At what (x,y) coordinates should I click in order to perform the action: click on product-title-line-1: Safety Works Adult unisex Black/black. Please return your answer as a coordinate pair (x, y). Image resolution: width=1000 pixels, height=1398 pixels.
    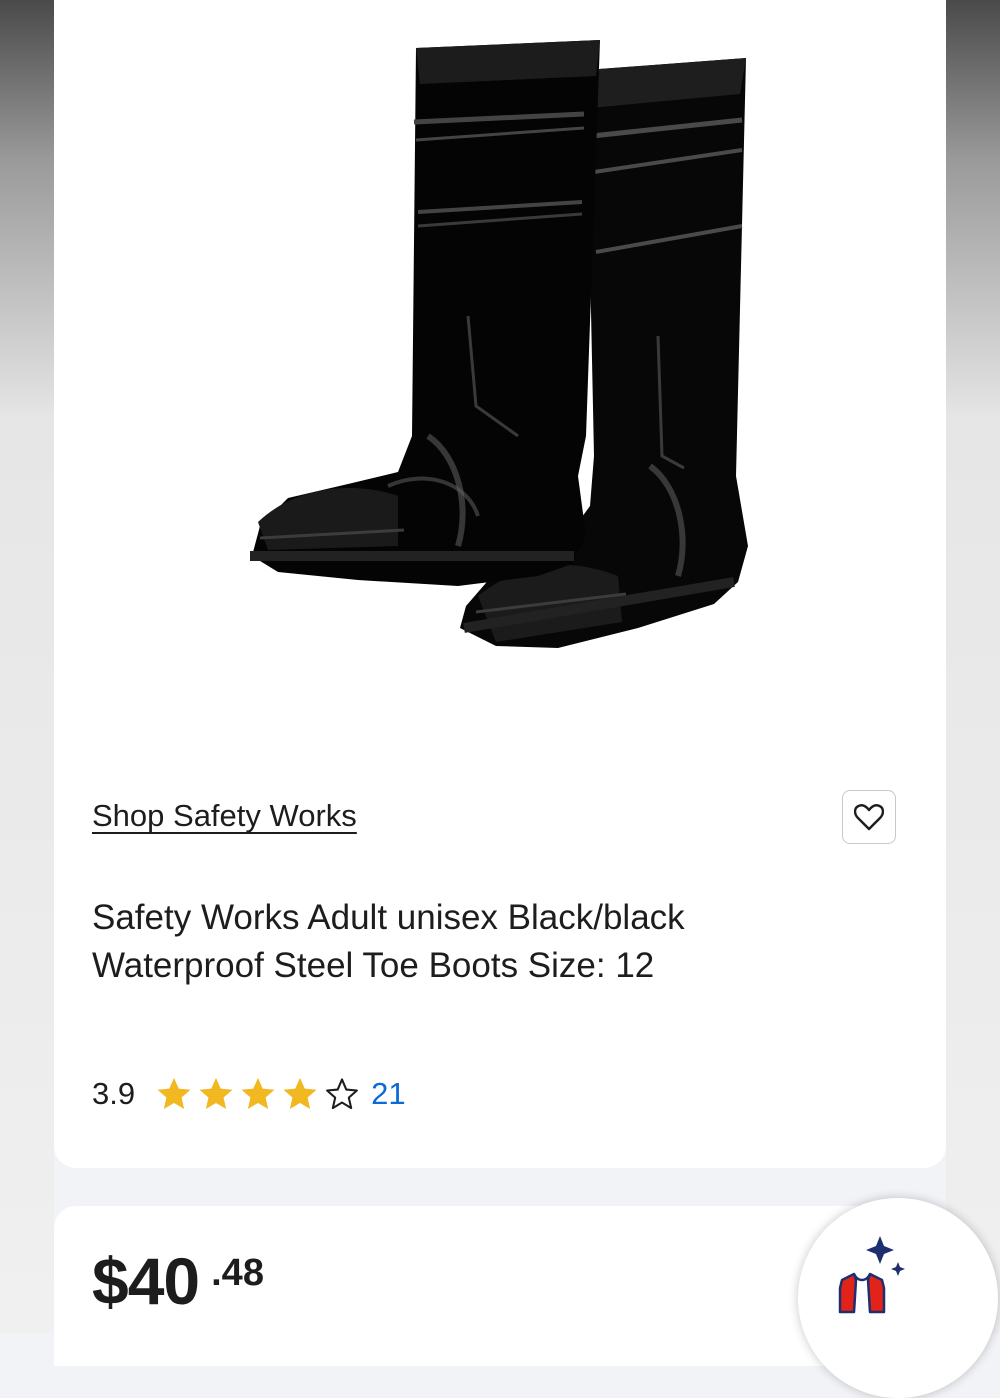
    Looking at the image, I should click on (388, 917).